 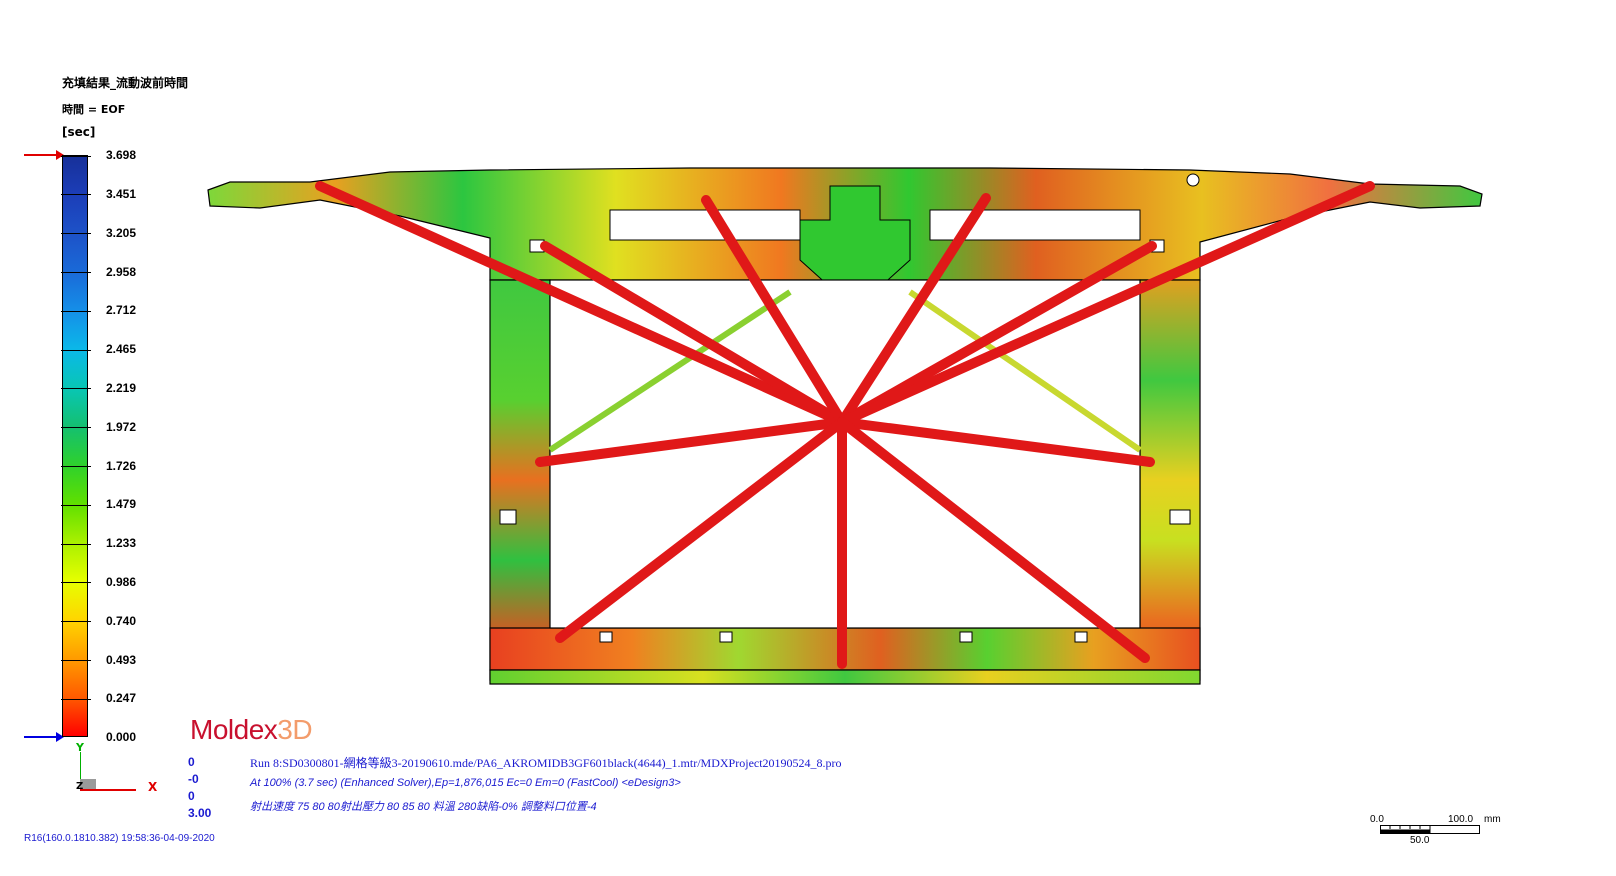 I want to click on legend-value: 0.000, so click(x=121, y=737).